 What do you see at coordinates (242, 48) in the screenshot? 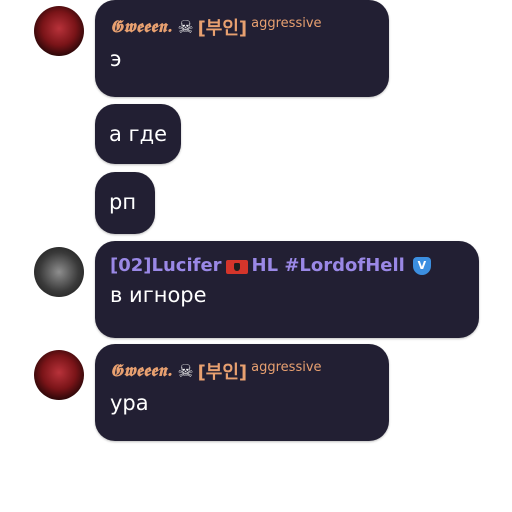
I see `message-bubble: 𝕲𝖜𝖊𝖊𝖊𝖓. ☠ [부인] aggressive э` at bounding box center [242, 48].